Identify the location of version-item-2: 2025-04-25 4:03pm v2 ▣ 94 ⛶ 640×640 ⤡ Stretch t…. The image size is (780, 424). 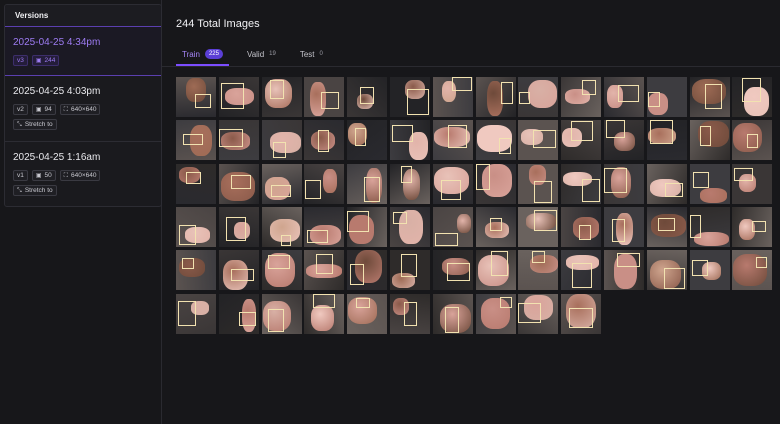
(83, 109).